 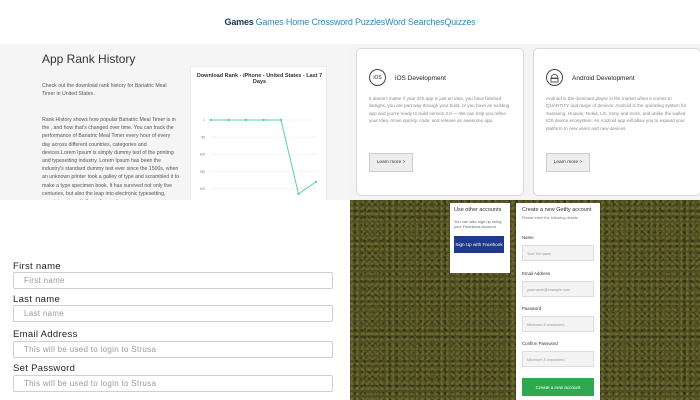 What do you see at coordinates (568, 162) in the screenshot?
I see `android-learn-more-button: Learn more >` at bounding box center [568, 162].